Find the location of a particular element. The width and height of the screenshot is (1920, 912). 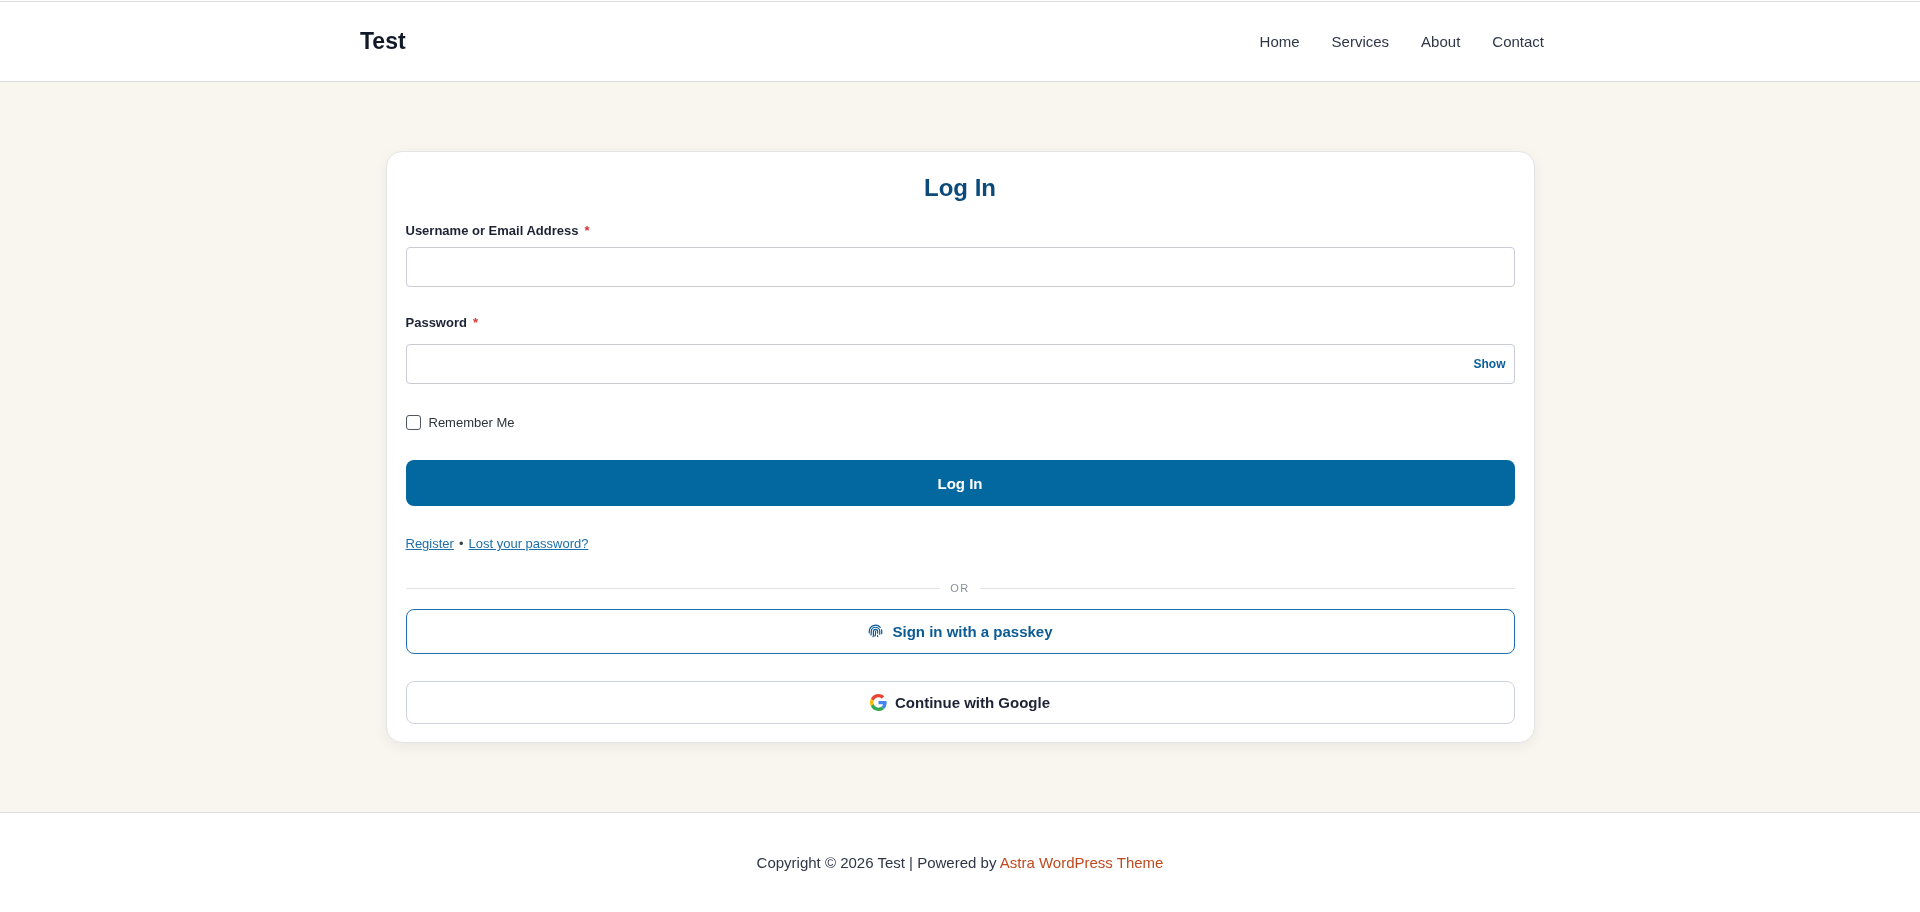

field-label: Password * is located at coordinates (441, 323).